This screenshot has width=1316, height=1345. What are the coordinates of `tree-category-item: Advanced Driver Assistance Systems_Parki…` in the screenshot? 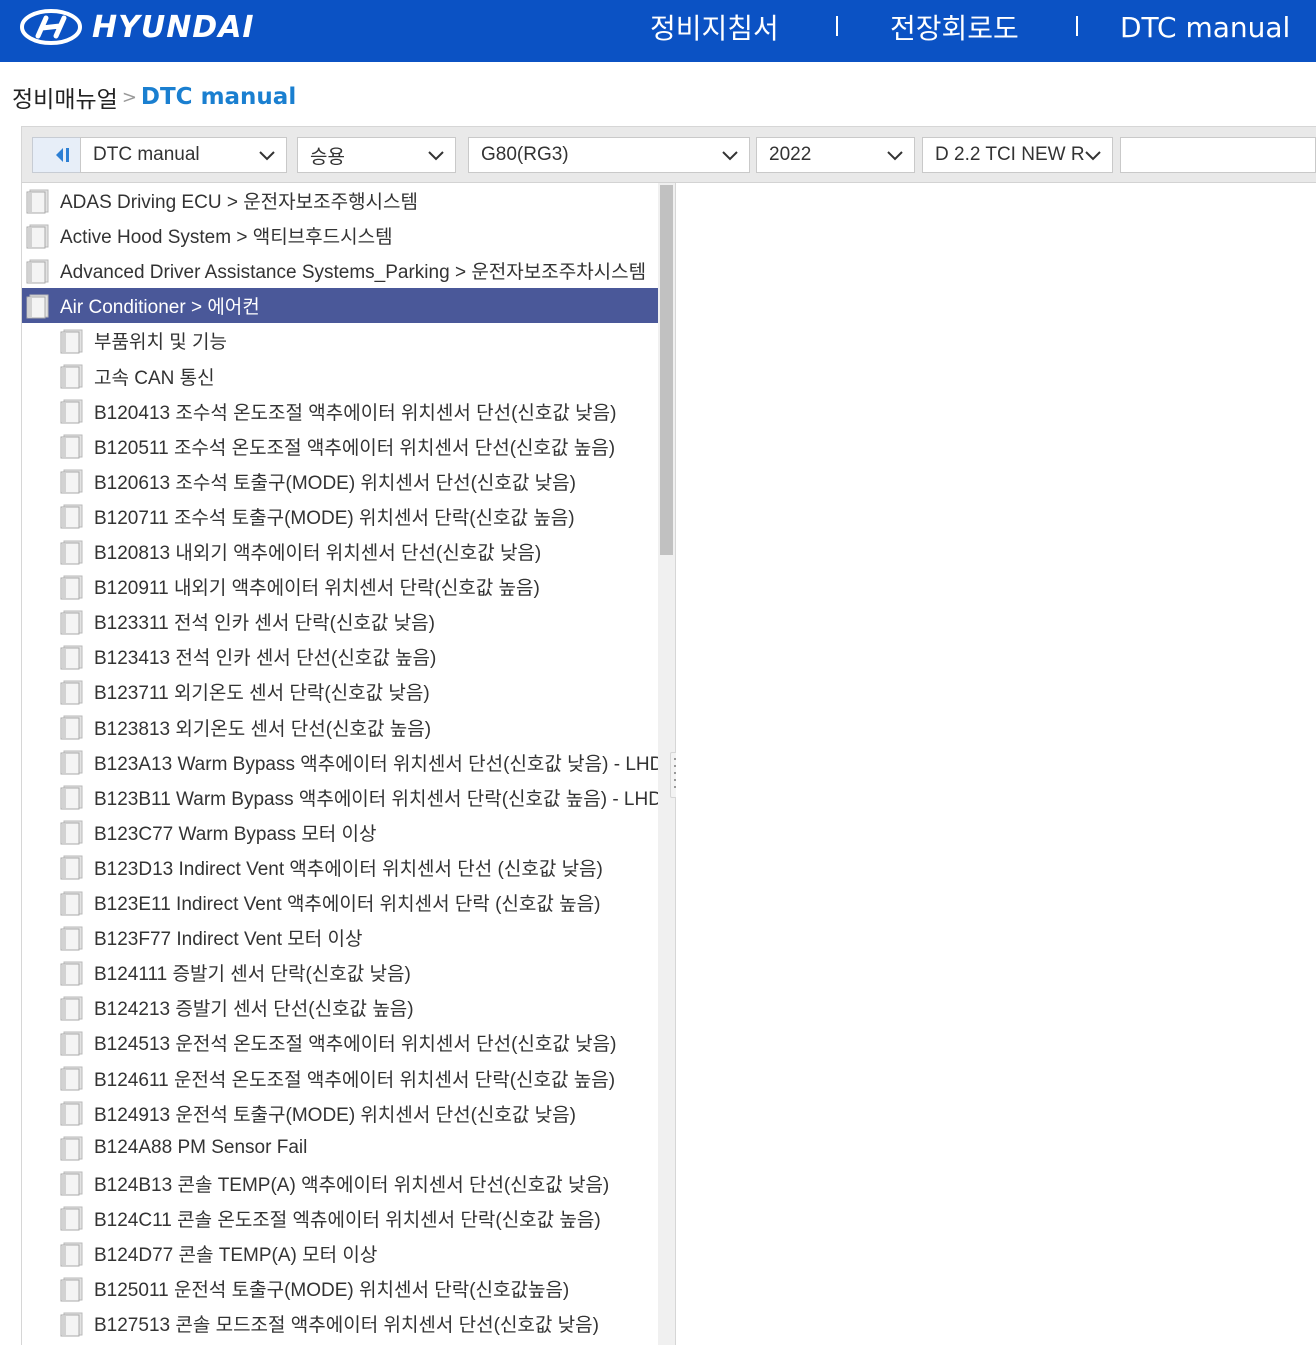 It's located at (340, 270).